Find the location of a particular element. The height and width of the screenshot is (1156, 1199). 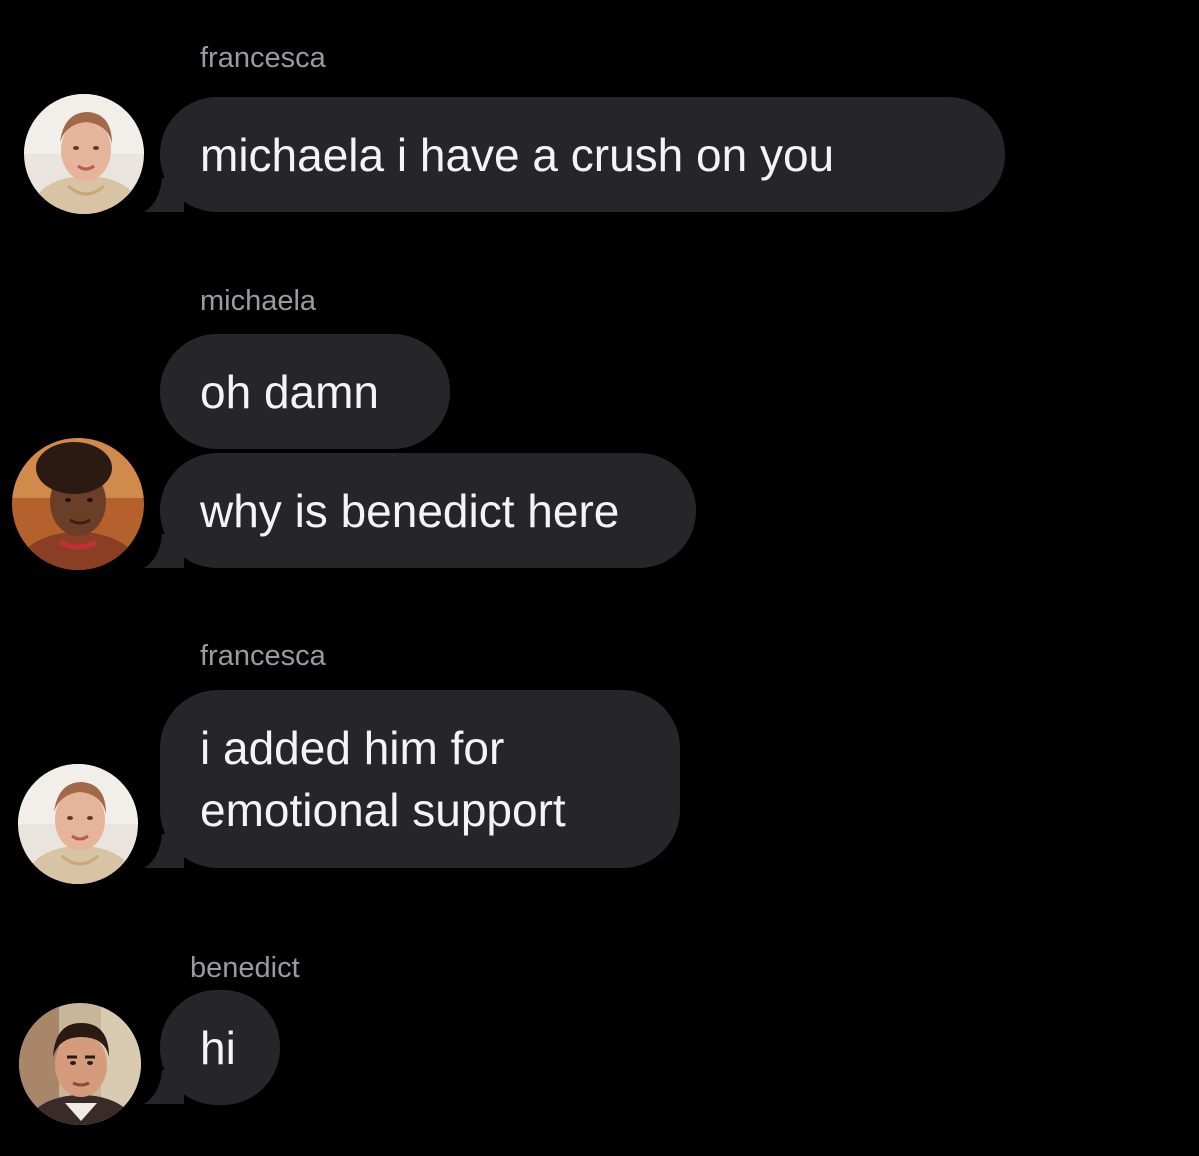

message-text-line-1: i added him for is located at coordinates (352, 748).